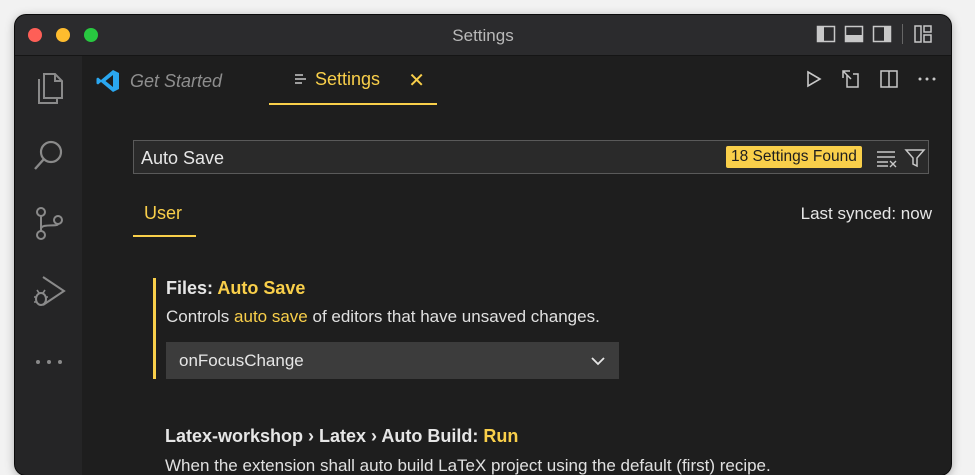 This screenshot has width=975, height=475. I want to click on close-tab-icon: ✕, so click(416, 80).